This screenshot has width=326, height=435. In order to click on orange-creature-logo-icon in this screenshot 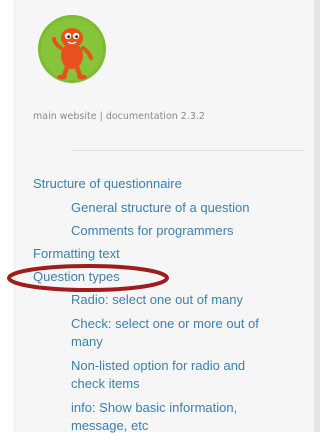, I will do `click(72, 49)`.